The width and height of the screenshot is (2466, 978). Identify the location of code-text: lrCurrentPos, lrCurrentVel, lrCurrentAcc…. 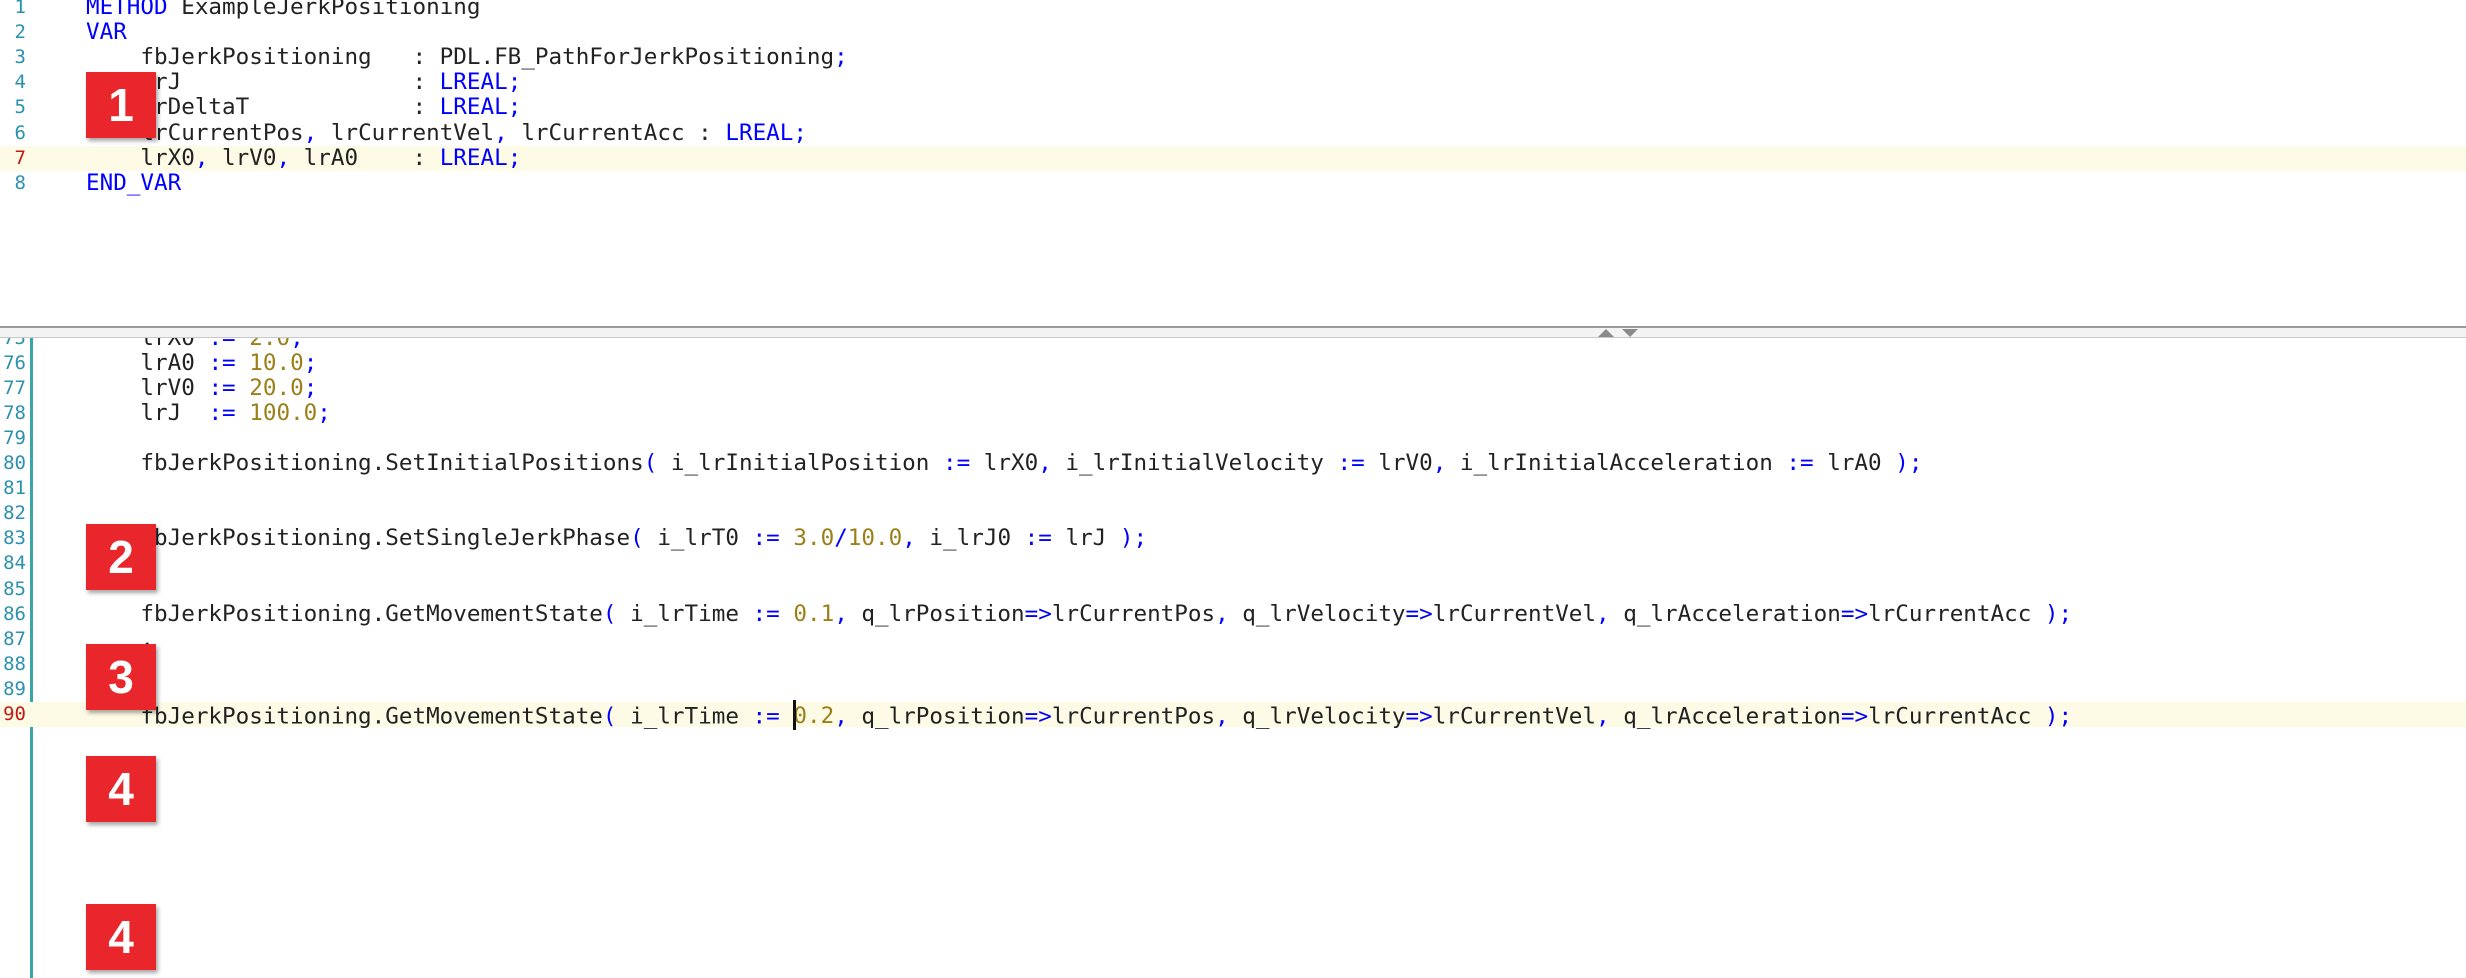
(446, 133).